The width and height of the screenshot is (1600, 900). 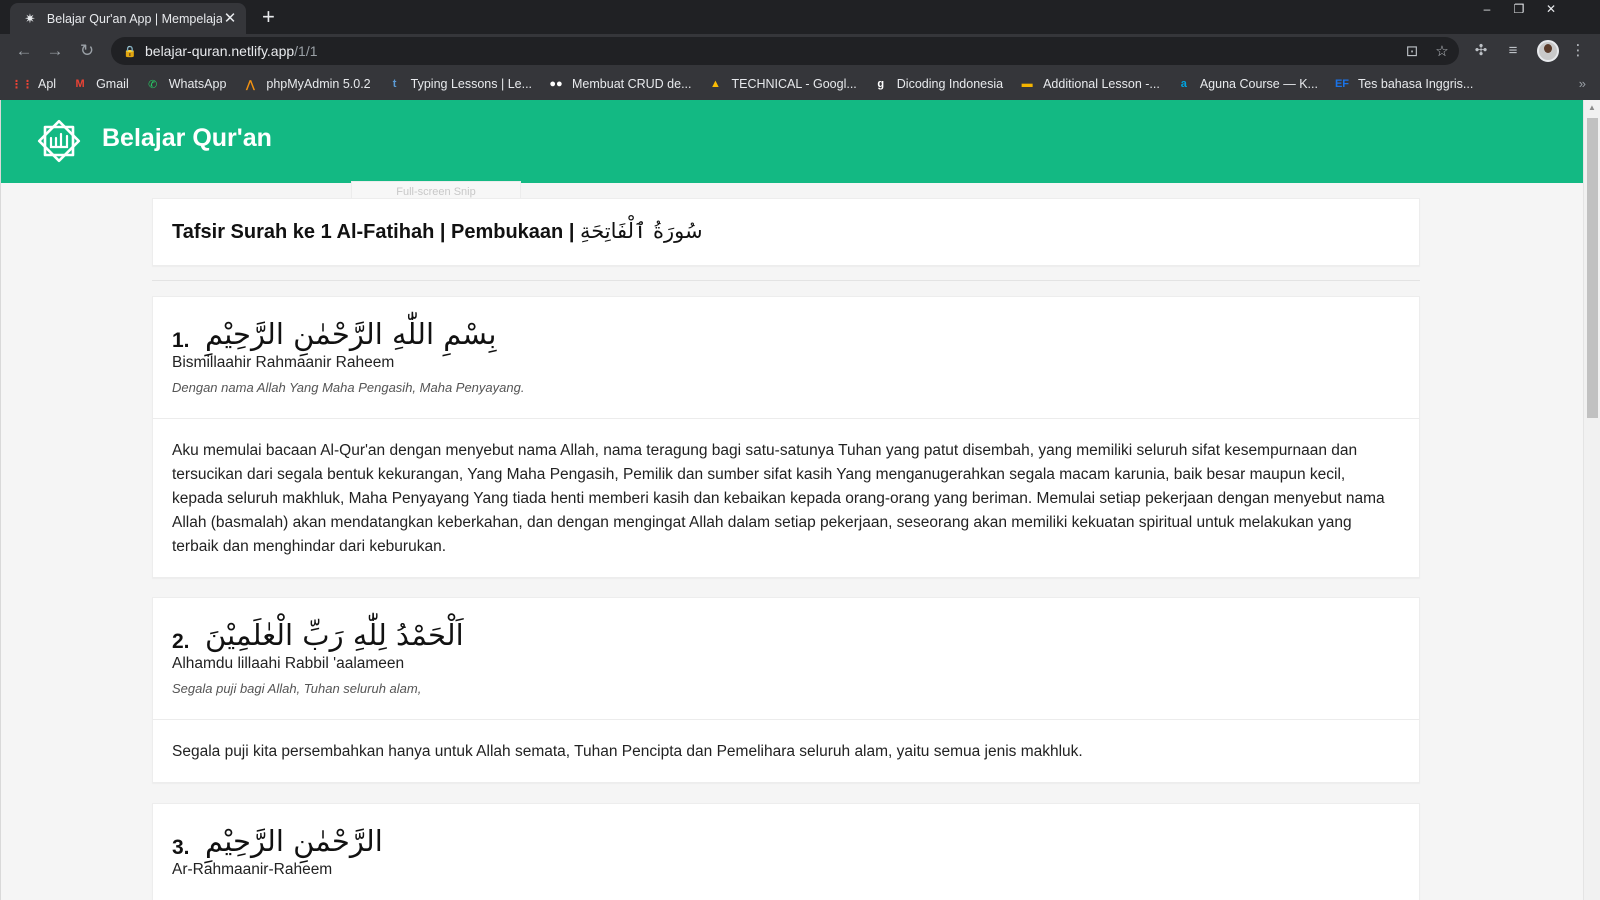 I want to click on url-text: belajar-quran.netlify.app/1/1, so click(x=231, y=51).